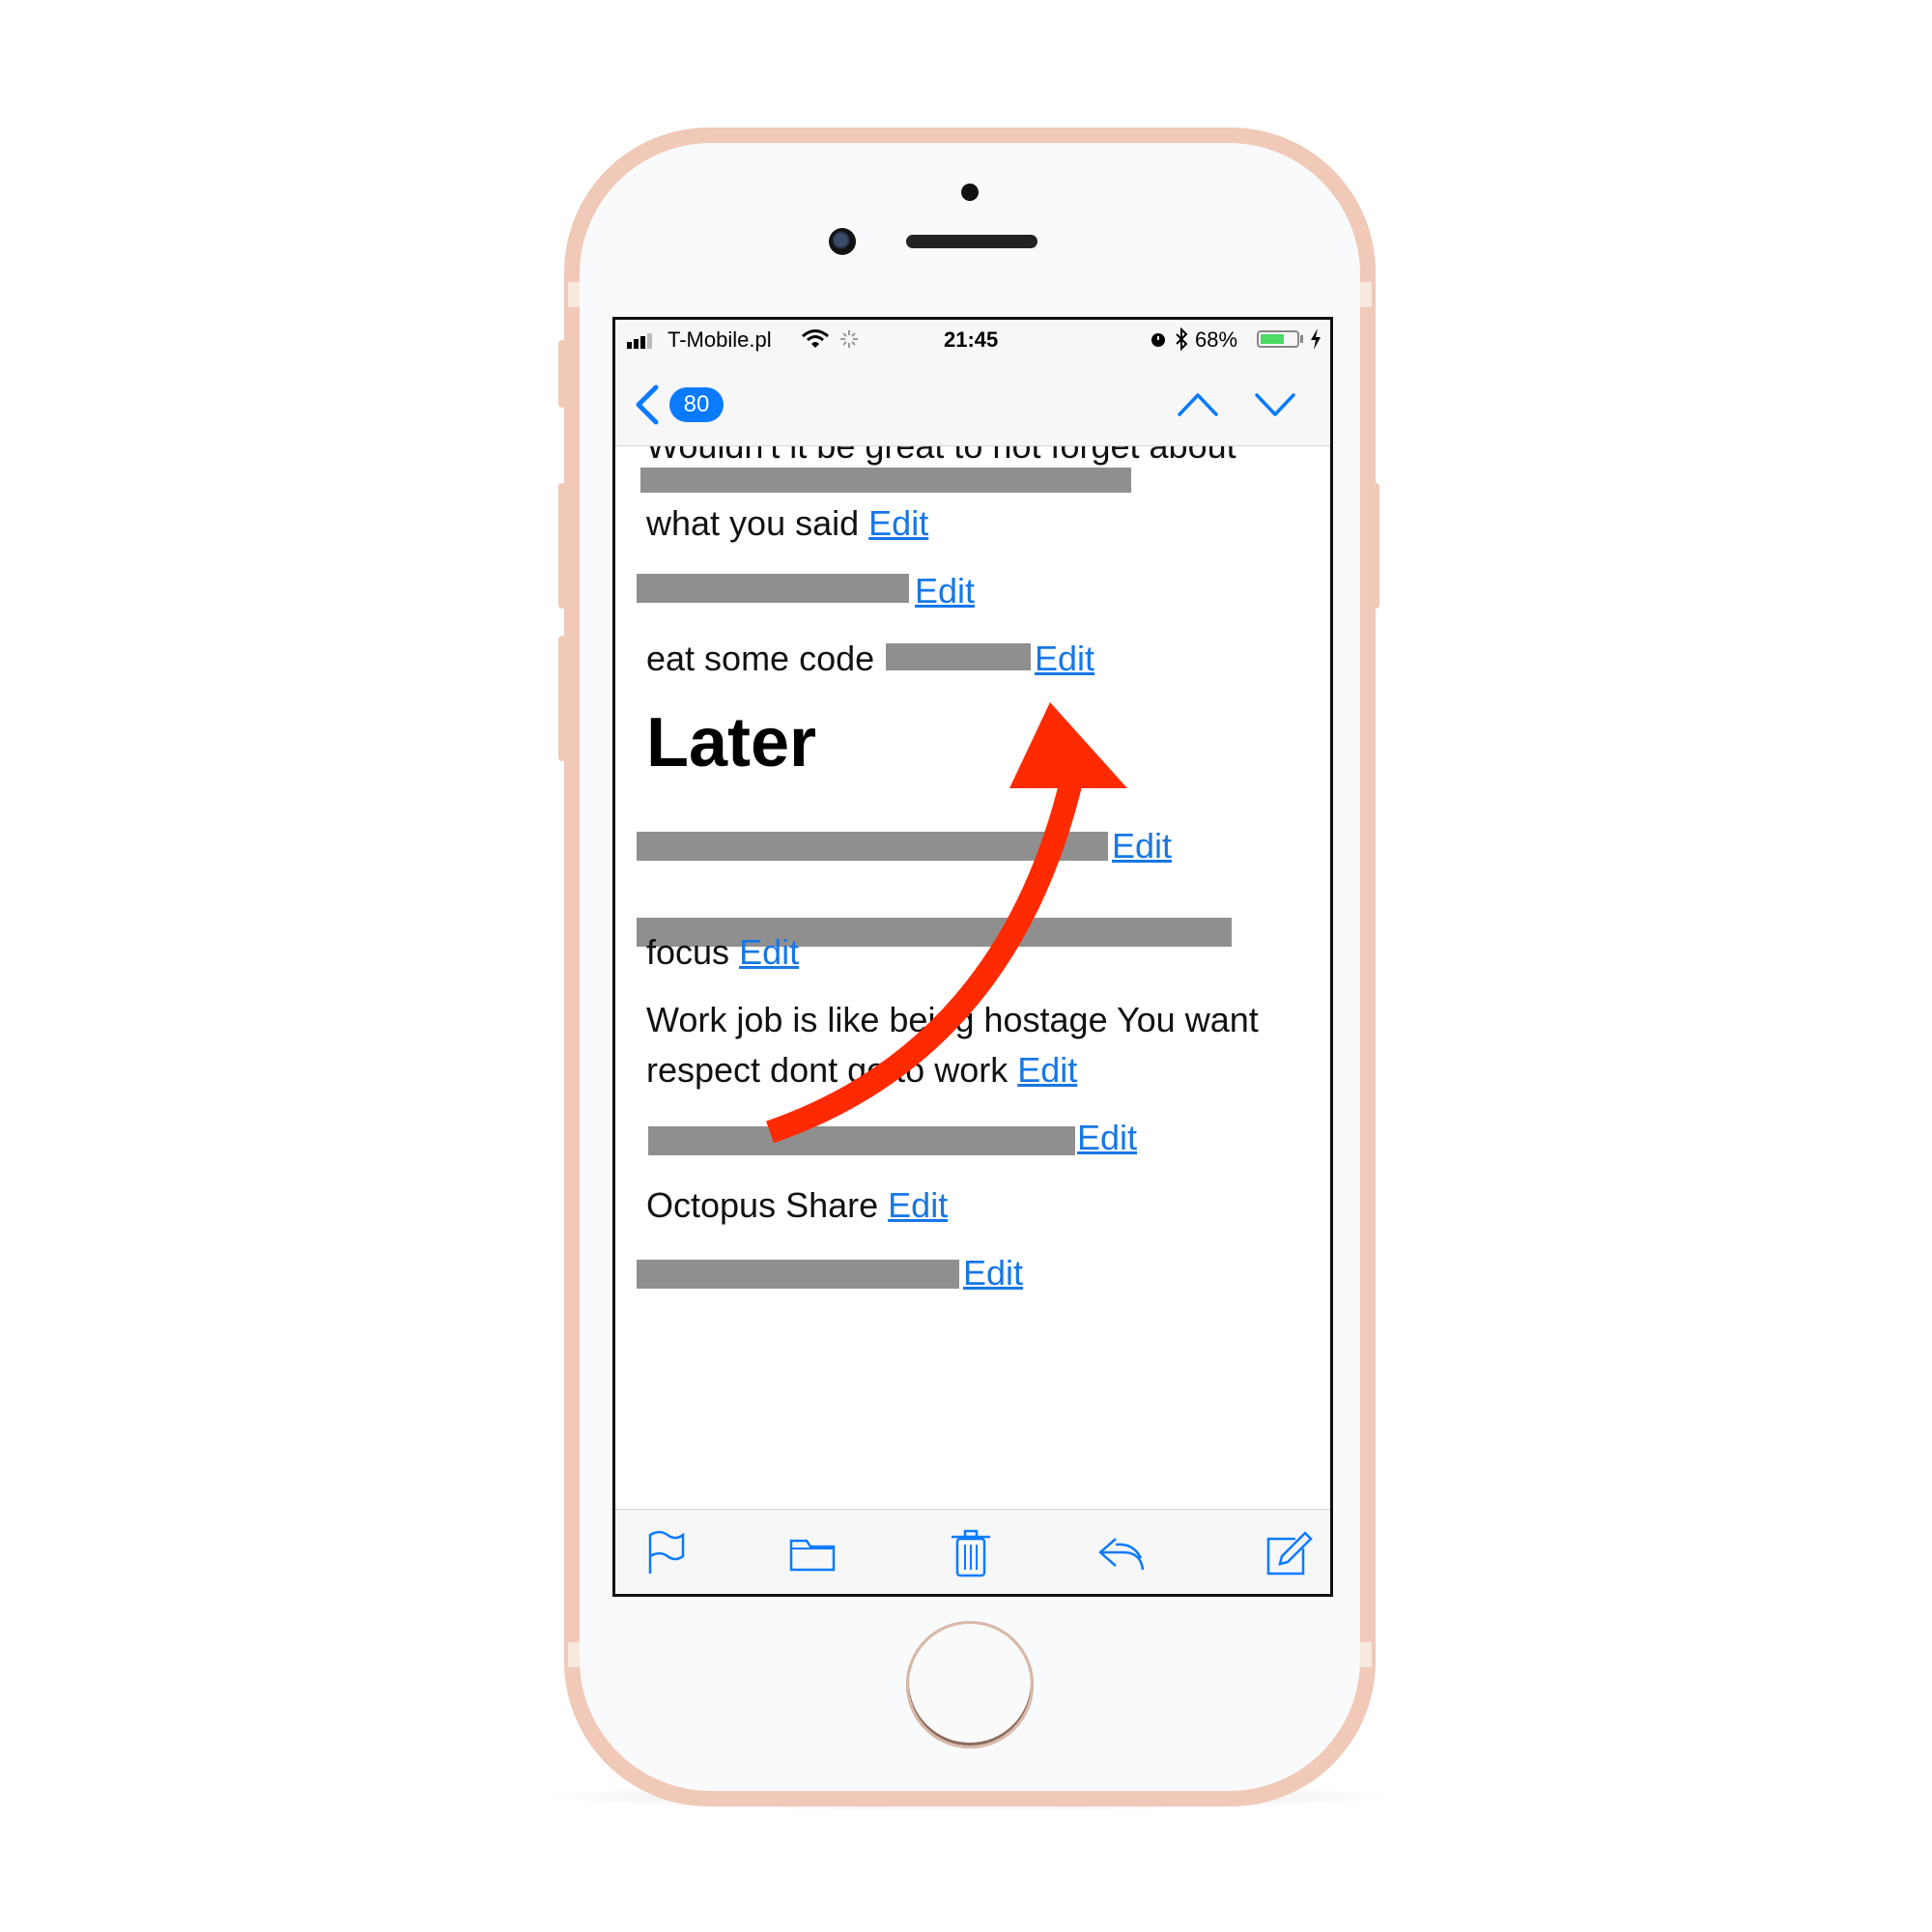 The width and height of the screenshot is (1932, 1932). I want to click on wifi-icon, so click(815, 338).